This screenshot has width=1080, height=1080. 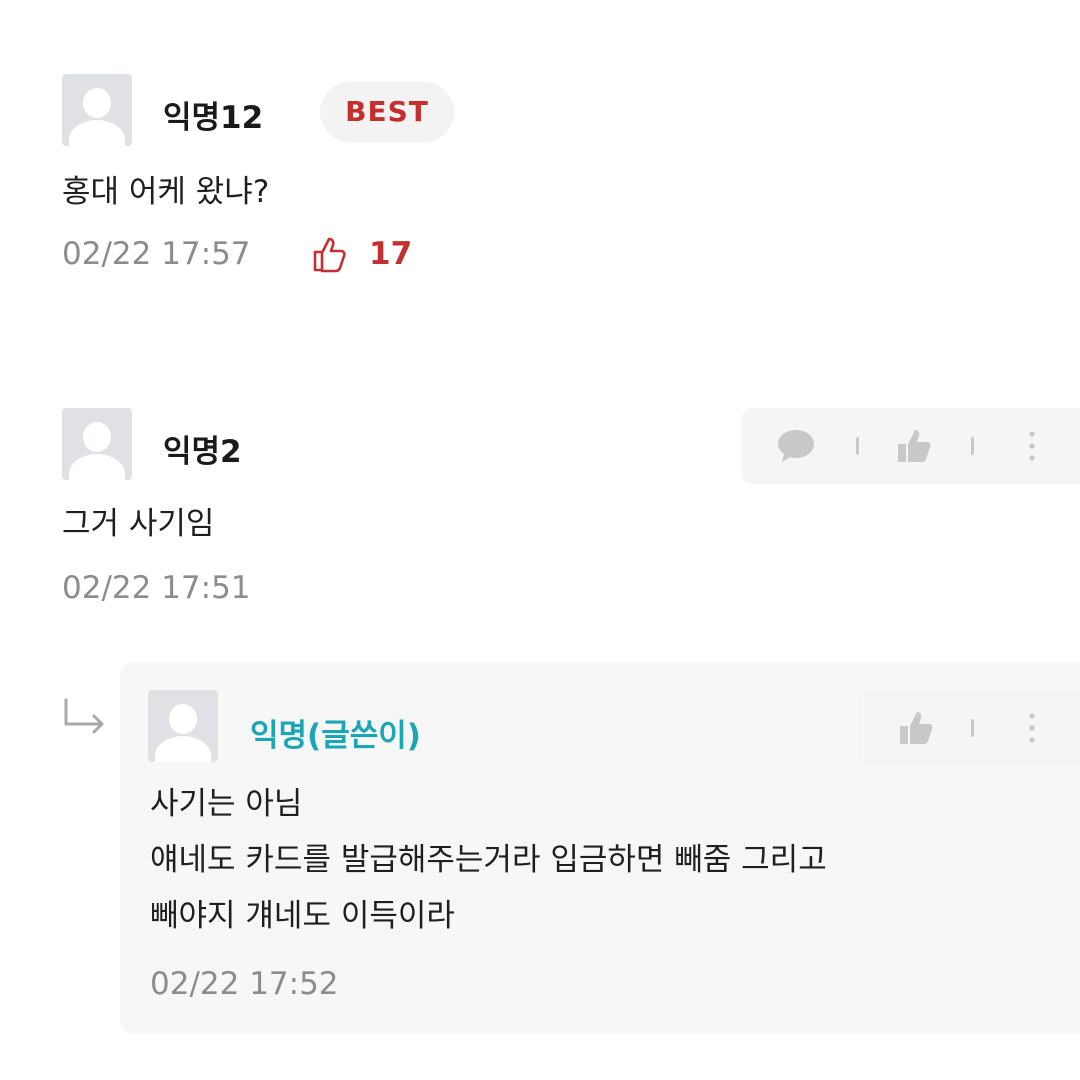 What do you see at coordinates (156, 588) in the screenshot?
I see `comment-time: 02/22 17:51` at bounding box center [156, 588].